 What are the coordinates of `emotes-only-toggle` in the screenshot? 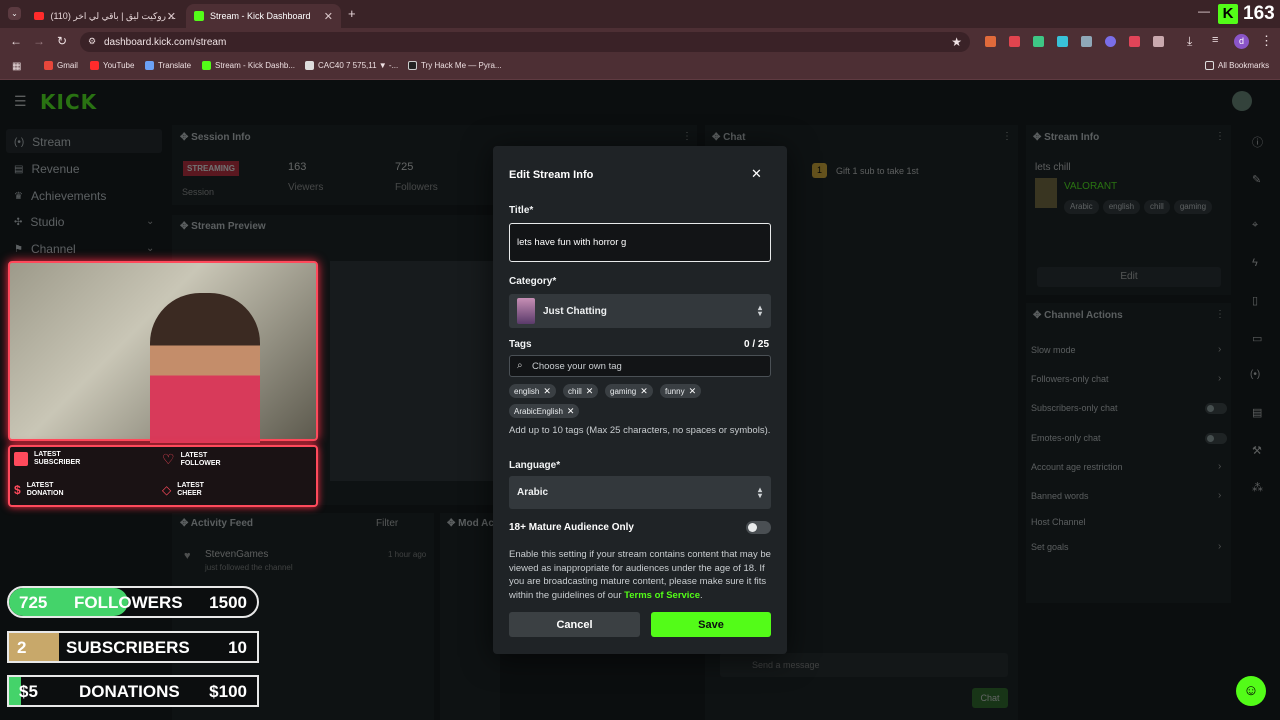 It's located at (1216, 438).